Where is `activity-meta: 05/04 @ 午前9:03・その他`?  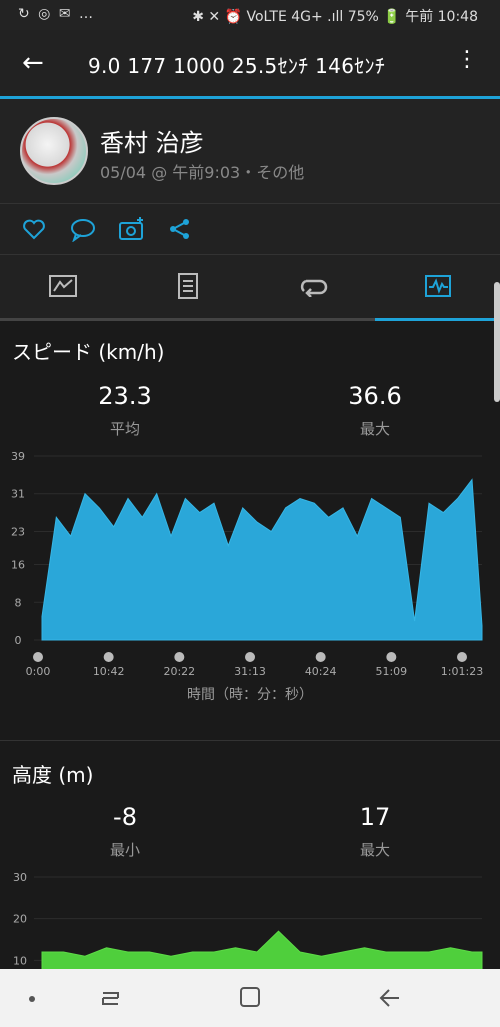
activity-meta: 05/04 @ 午前9:03・その他 is located at coordinates (202, 172).